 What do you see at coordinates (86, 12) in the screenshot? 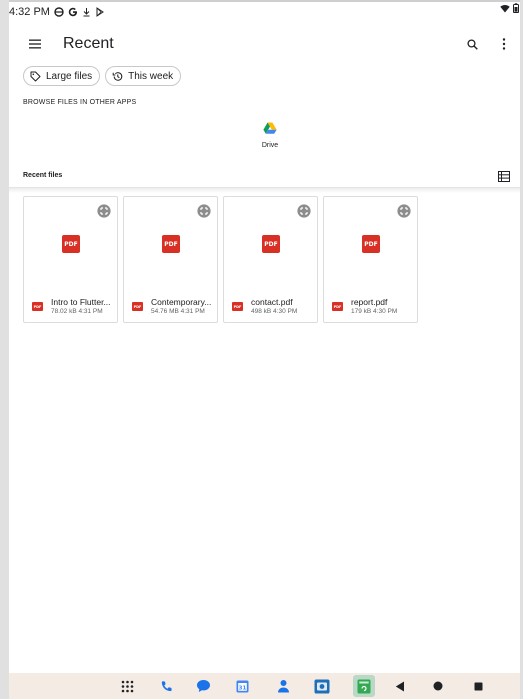
I see `download-icon` at bounding box center [86, 12].